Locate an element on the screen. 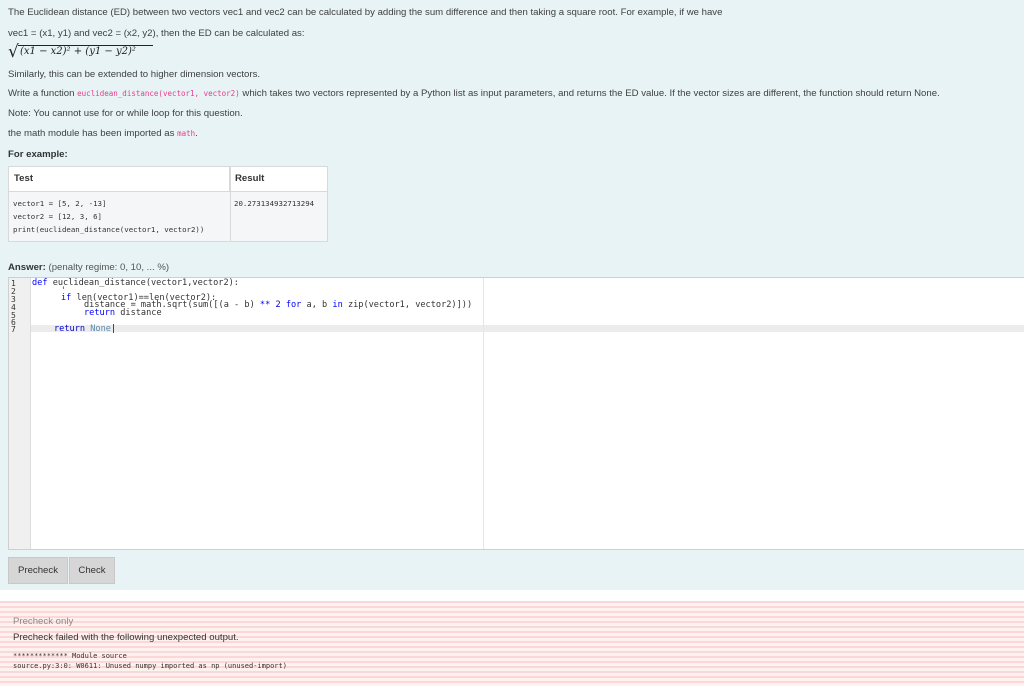  ed-formula: √ (x1 − x2)² + (y1 − y2)² is located at coordinates (88, 52).